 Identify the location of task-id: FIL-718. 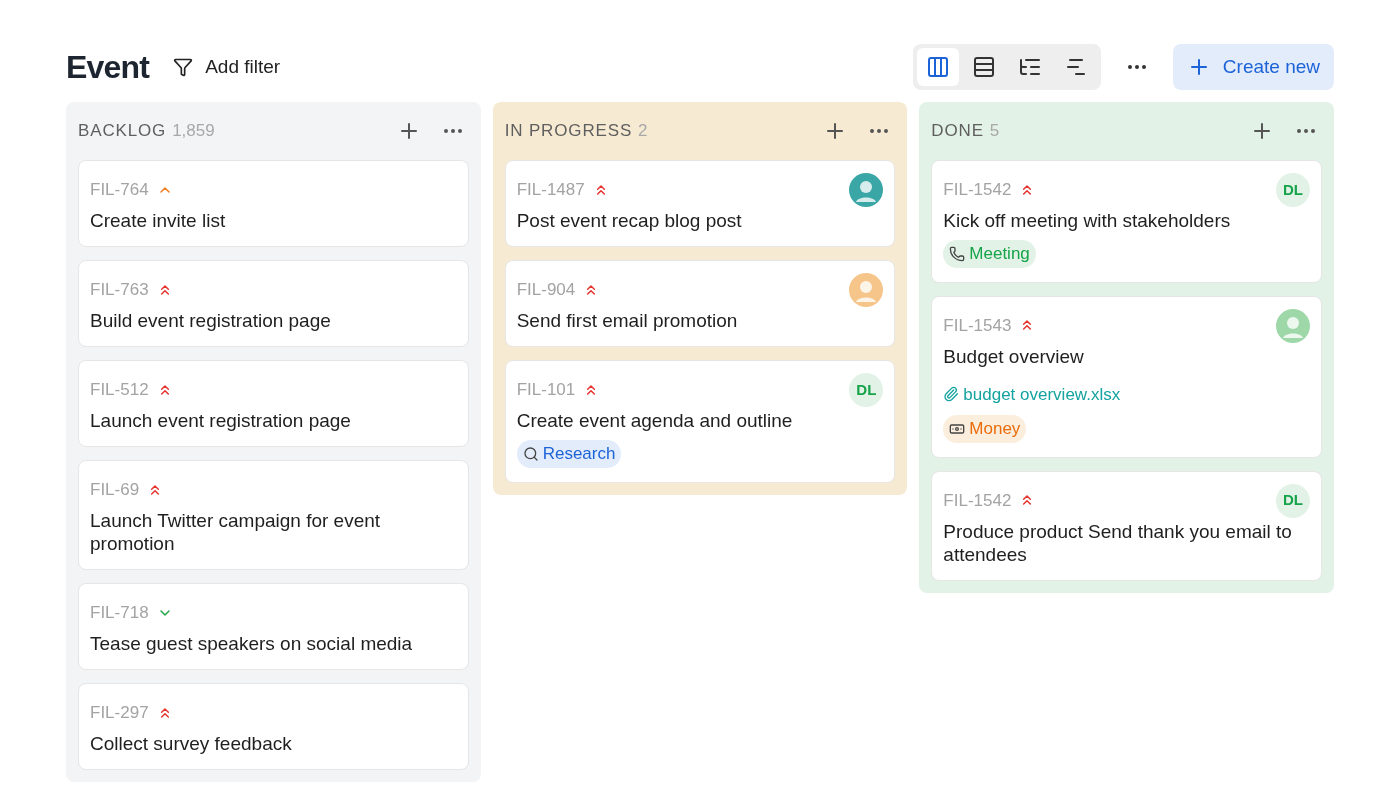
(119, 613).